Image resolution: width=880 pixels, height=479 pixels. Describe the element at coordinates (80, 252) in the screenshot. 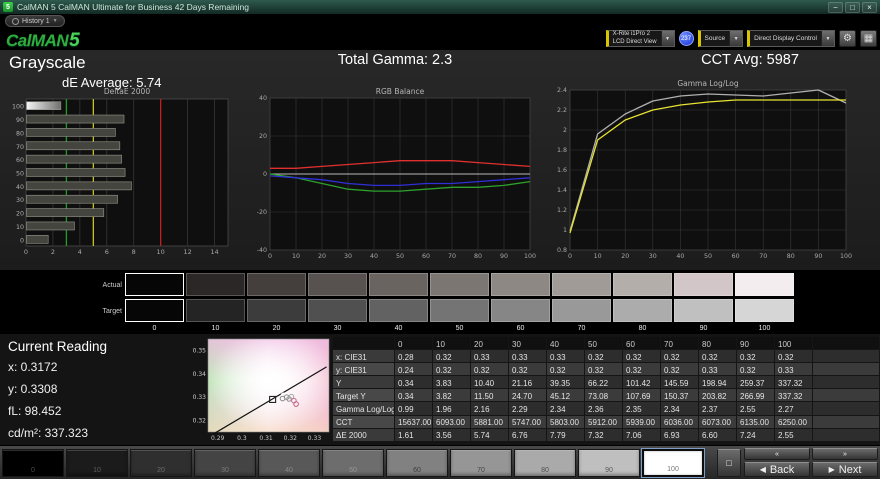

I see `svg-text: 4` at that location.